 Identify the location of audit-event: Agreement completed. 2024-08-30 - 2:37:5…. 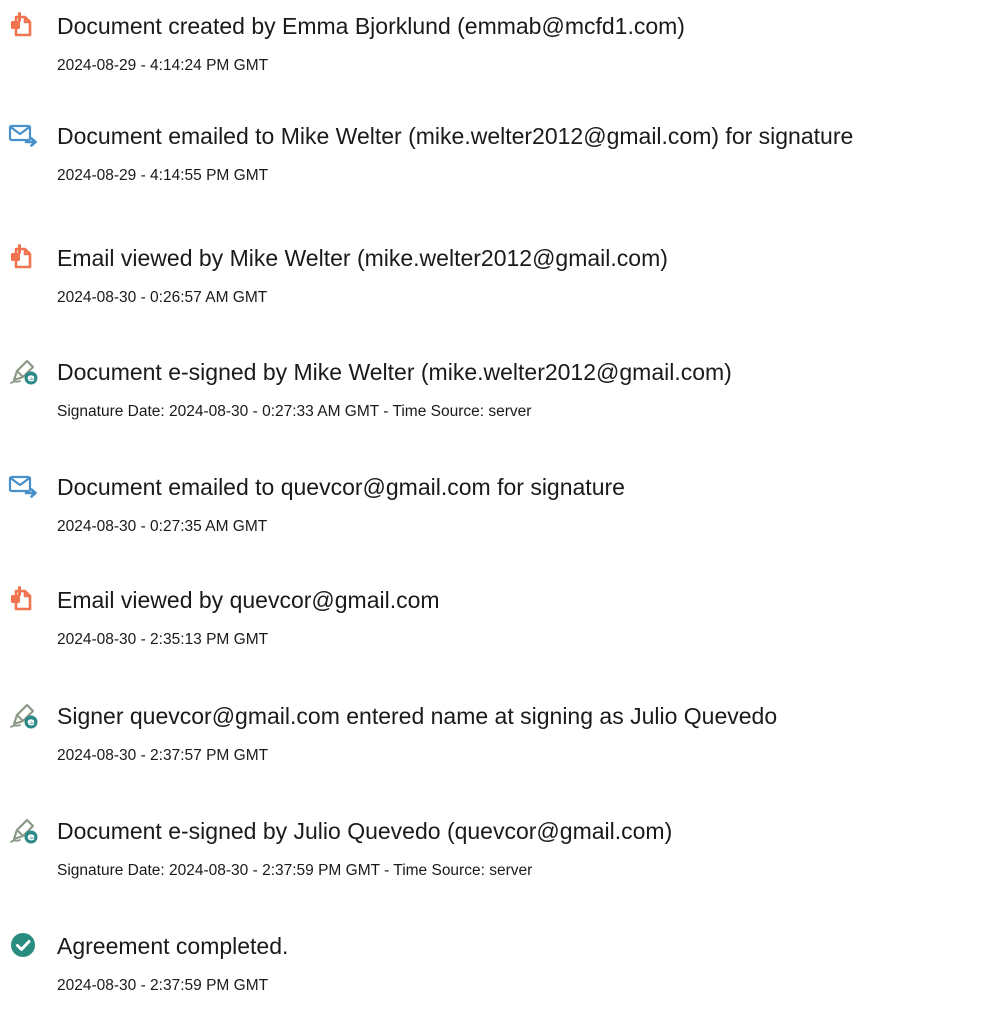
(491, 970).